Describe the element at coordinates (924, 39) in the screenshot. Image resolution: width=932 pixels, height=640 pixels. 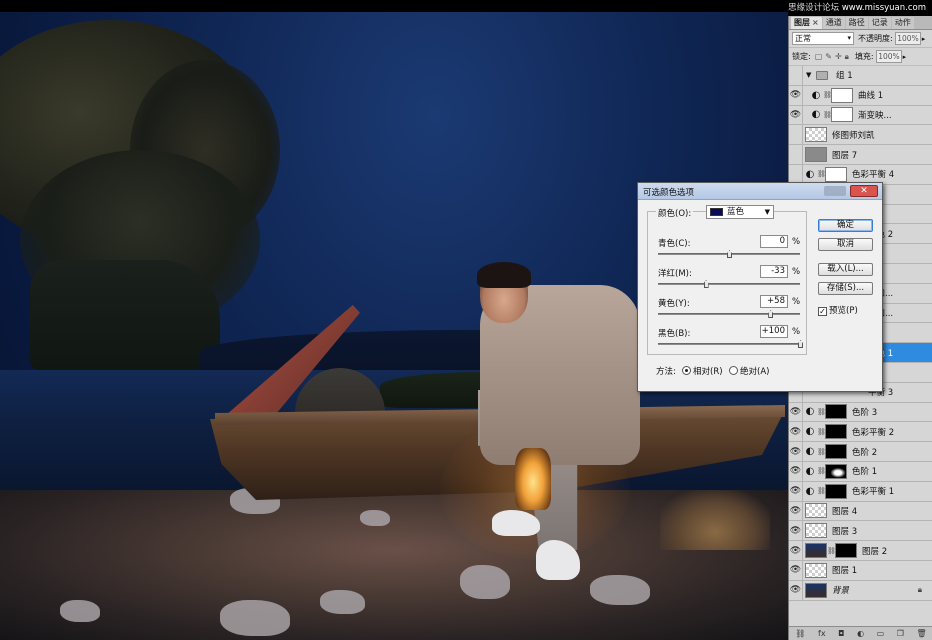
I see `opacity-arrow-icon: ▸` at that location.